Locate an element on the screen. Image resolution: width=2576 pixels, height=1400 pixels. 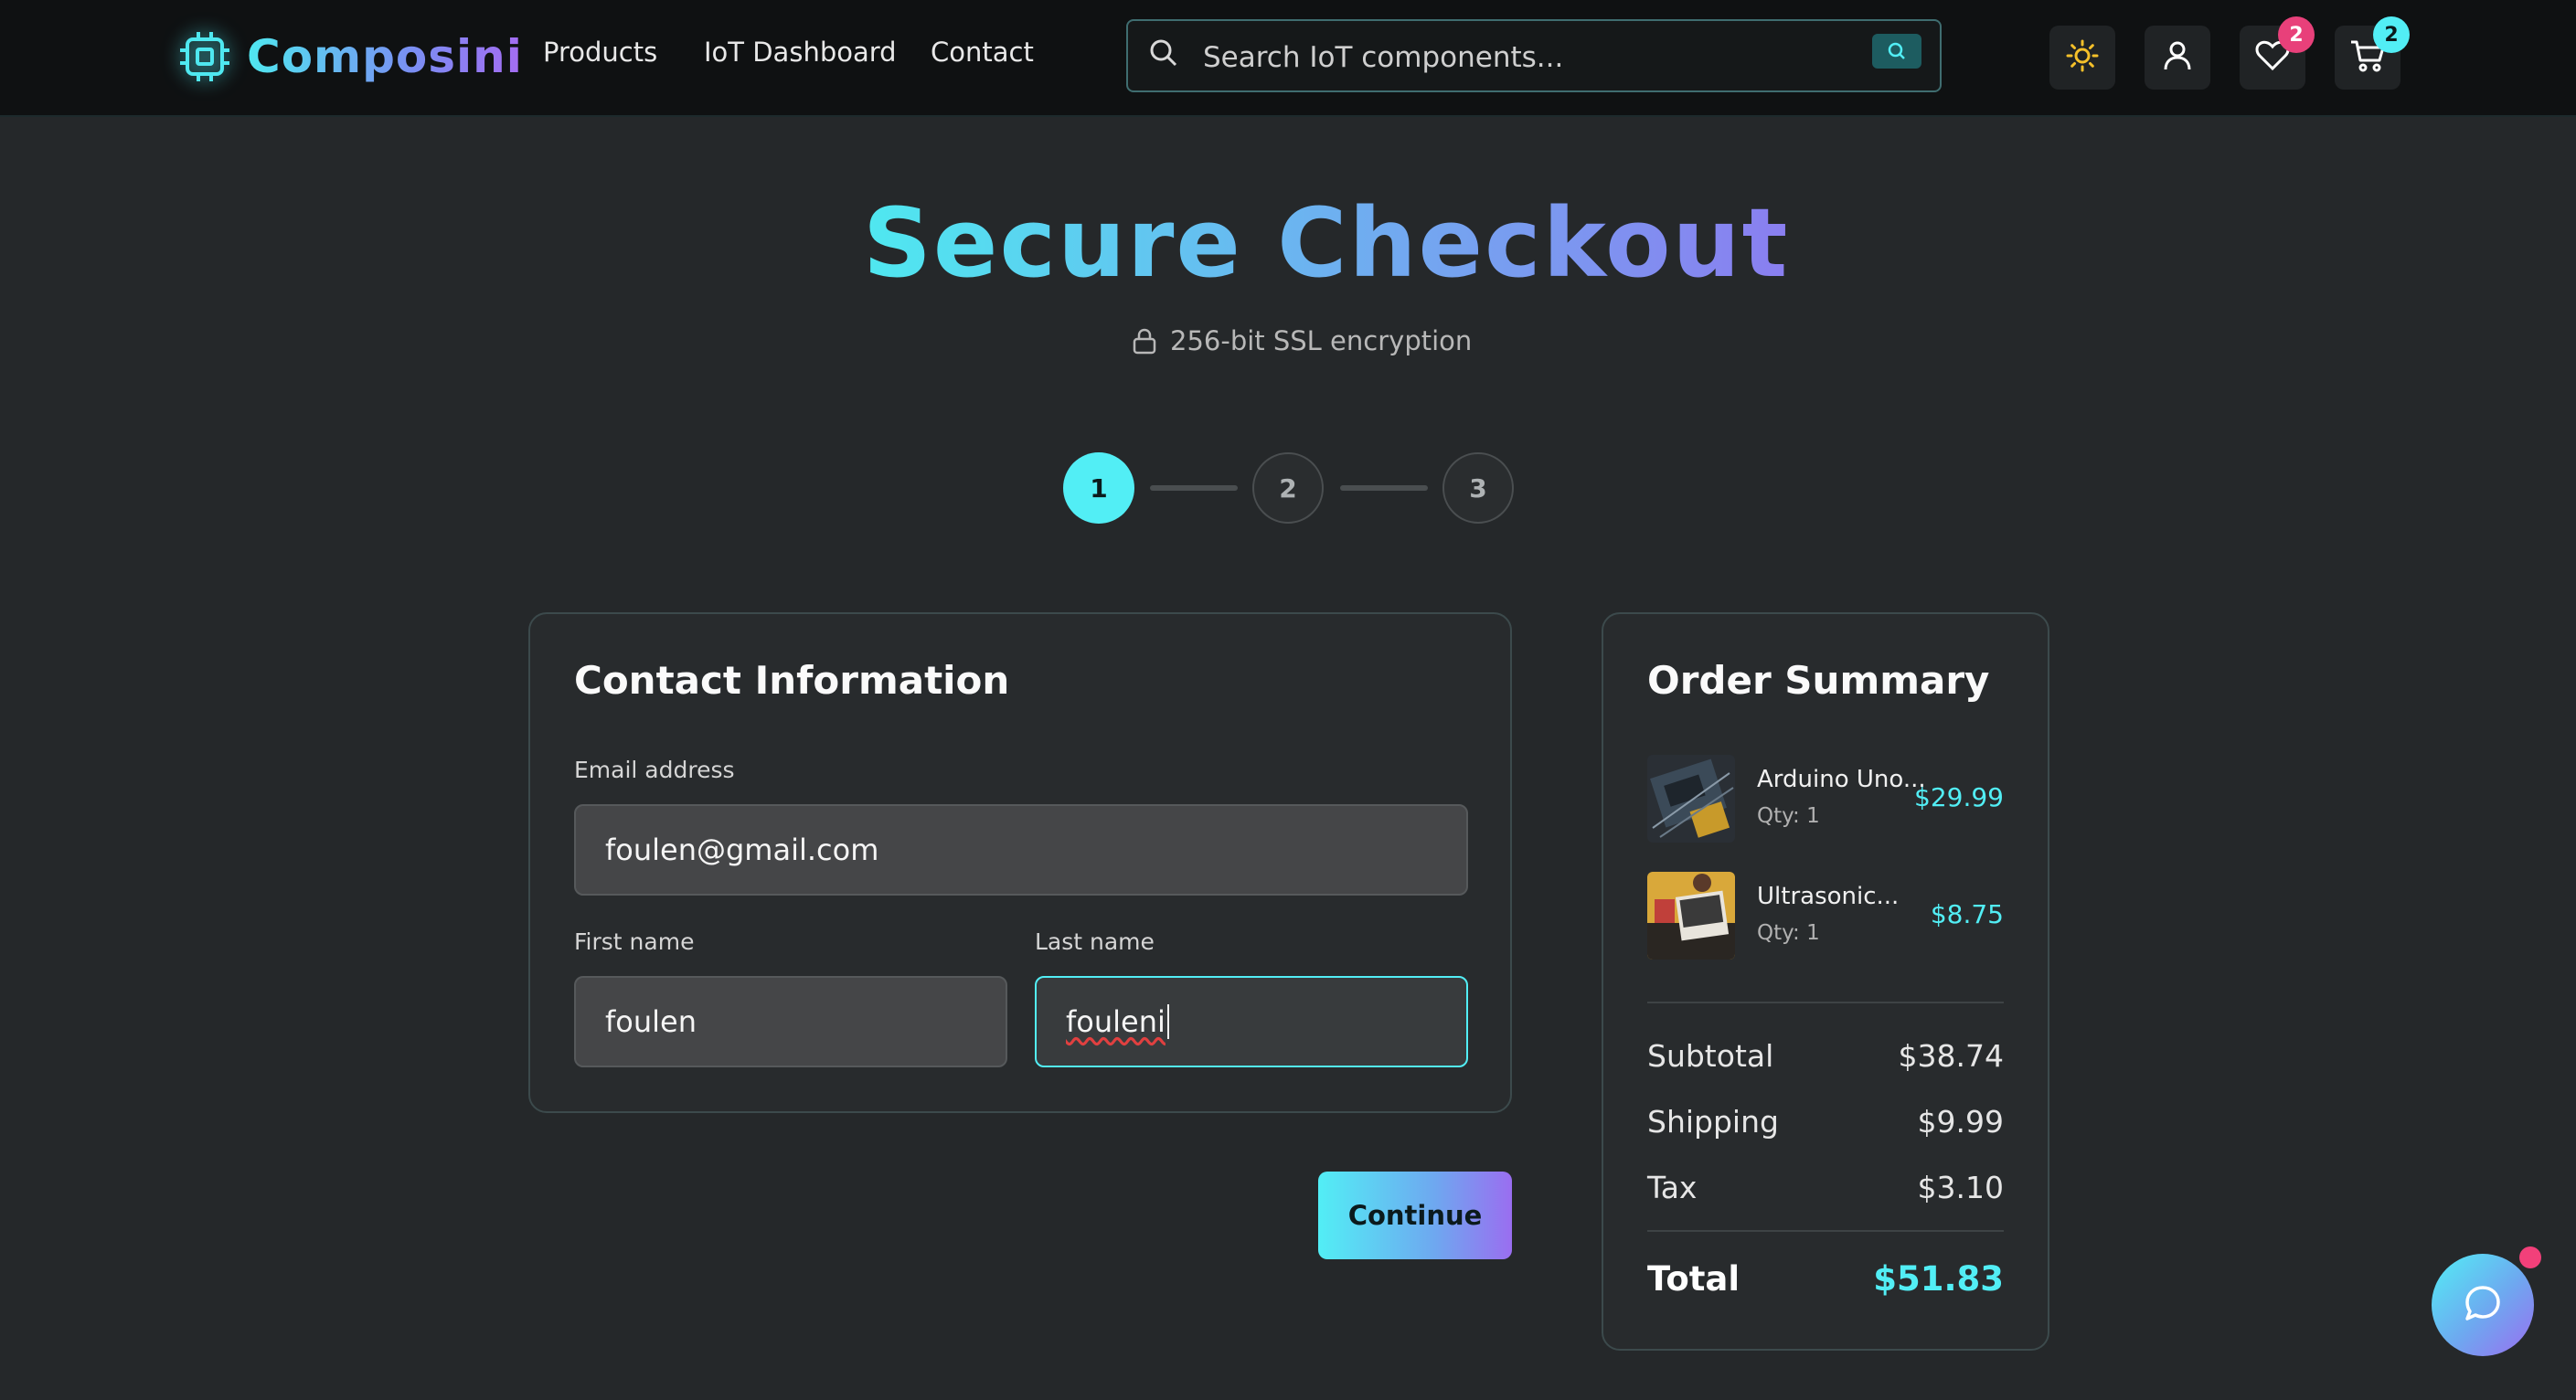
last-name-label: Last name is located at coordinates (1095, 941).